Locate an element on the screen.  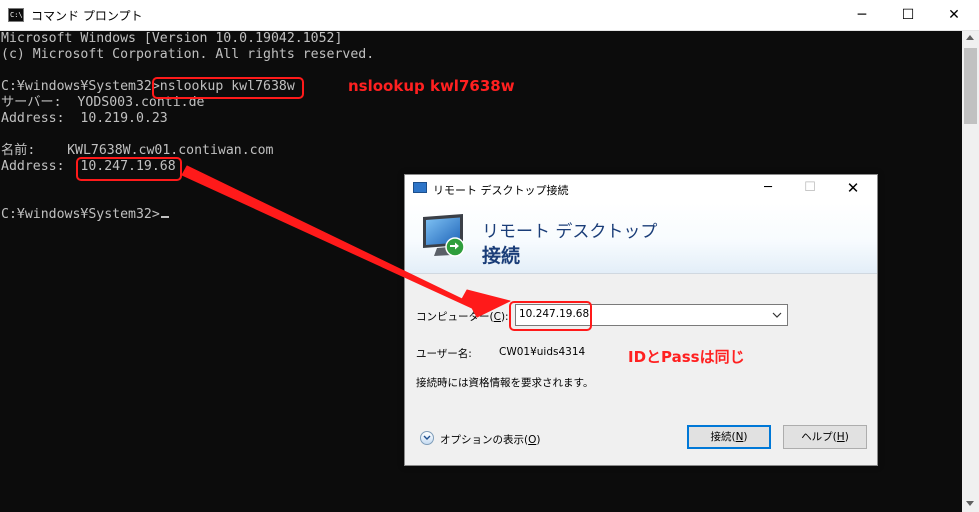
username-value: CW01¥uids4314 is located at coordinates (542, 352).